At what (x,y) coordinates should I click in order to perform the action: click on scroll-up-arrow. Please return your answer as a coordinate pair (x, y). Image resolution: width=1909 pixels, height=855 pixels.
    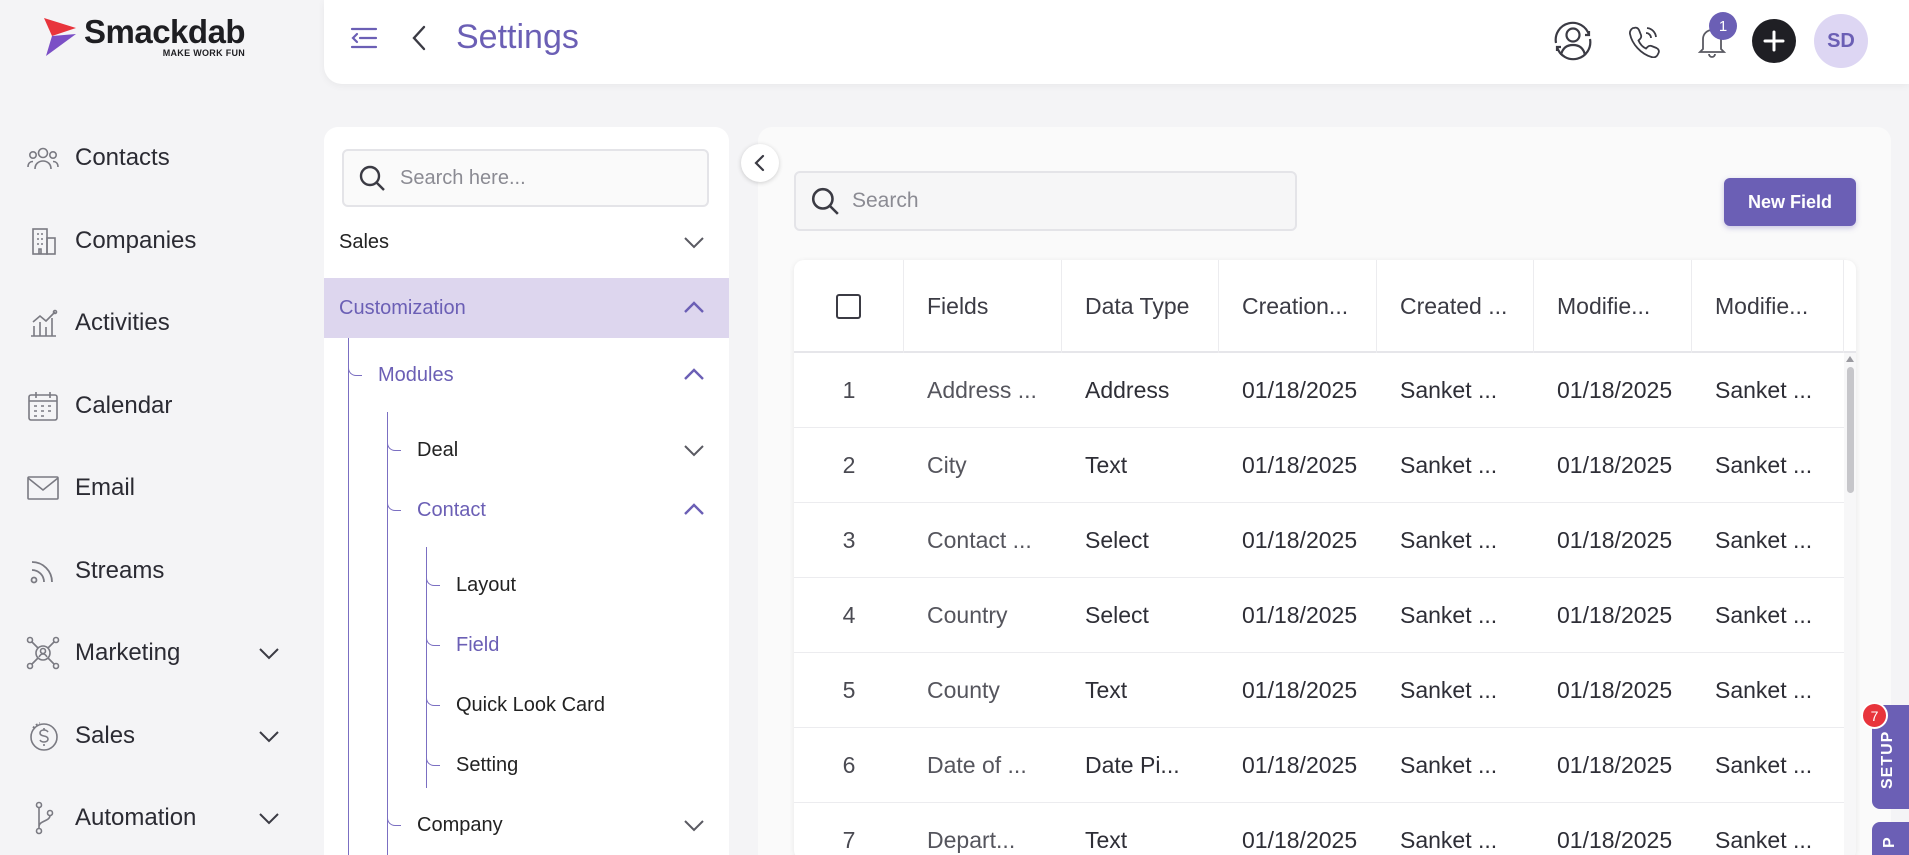
    Looking at the image, I should click on (1850, 359).